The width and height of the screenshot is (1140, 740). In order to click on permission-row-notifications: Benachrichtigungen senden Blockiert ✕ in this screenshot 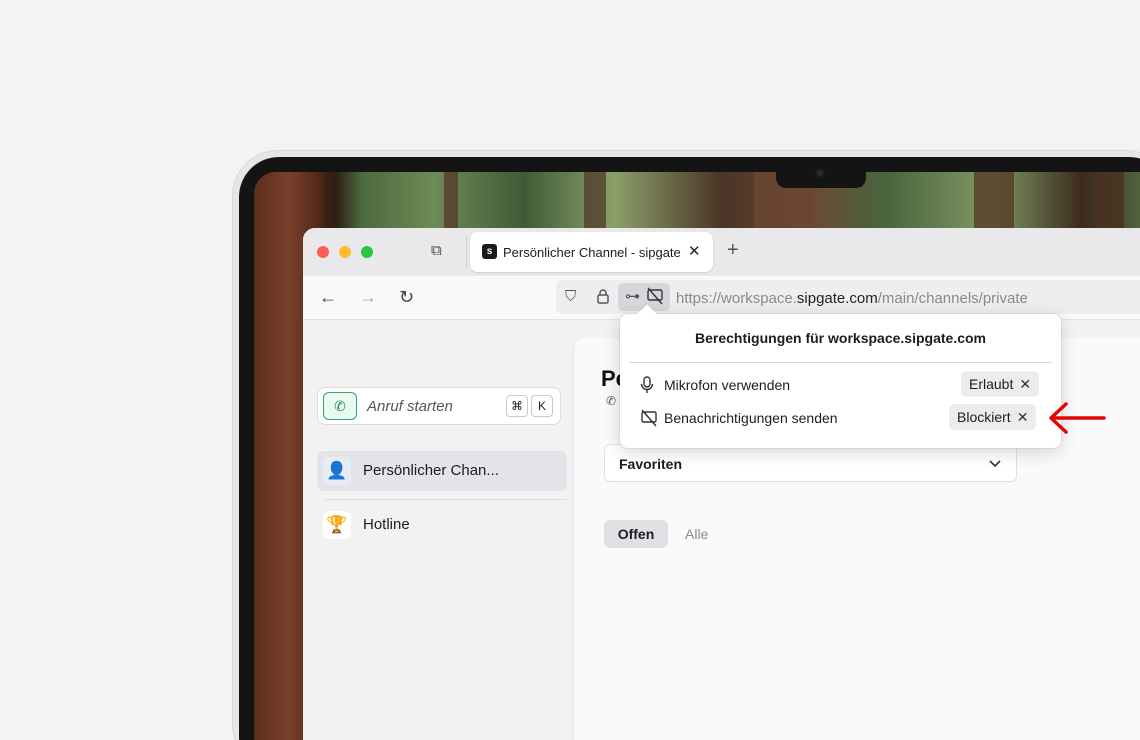, I will do `click(840, 418)`.